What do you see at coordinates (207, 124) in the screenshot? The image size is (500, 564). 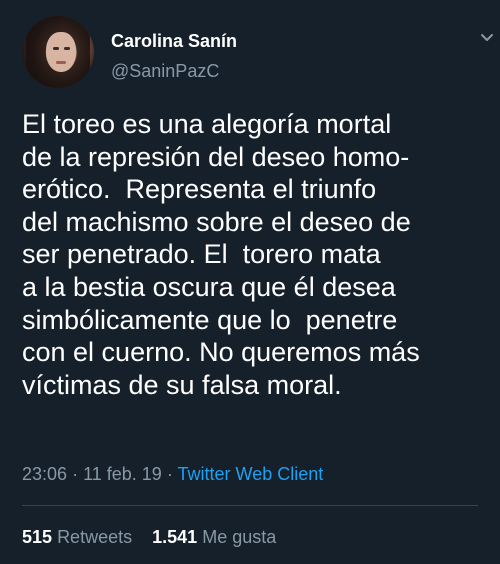 I see `tweet-line: El toreo es una alegoría mortal` at bounding box center [207, 124].